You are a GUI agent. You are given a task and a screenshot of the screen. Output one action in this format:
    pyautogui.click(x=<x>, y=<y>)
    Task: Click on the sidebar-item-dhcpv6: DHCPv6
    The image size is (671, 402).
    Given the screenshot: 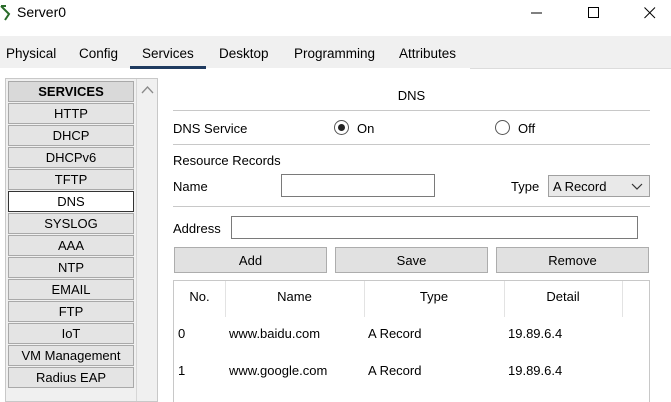 What is the action you would take?
    pyautogui.click(x=71, y=157)
    